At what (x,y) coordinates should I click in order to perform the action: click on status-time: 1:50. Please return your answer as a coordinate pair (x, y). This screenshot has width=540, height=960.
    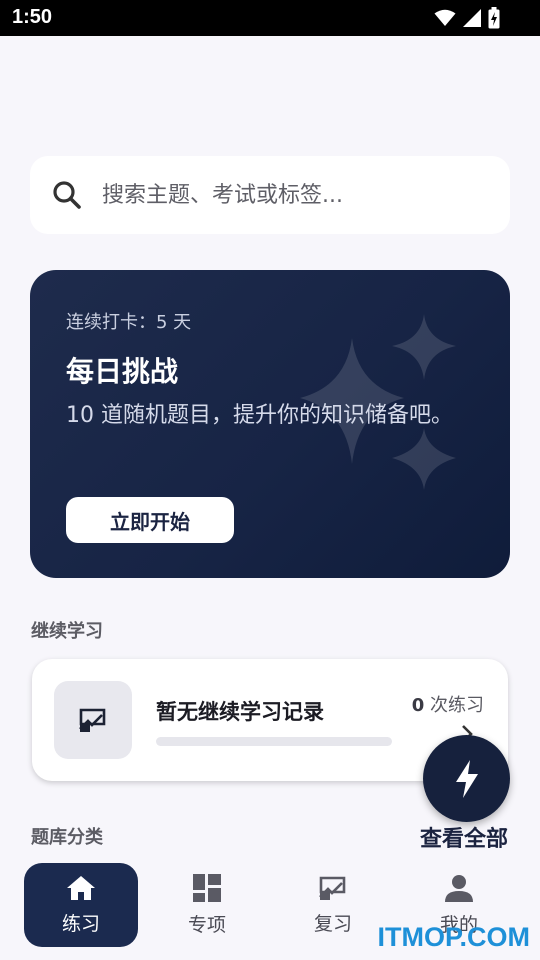
    Looking at the image, I should click on (32, 17).